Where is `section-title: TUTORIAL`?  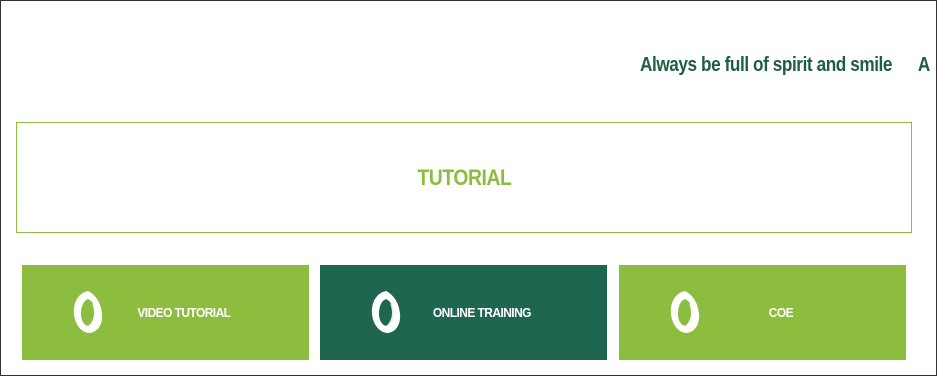 section-title: TUTORIAL is located at coordinates (464, 177).